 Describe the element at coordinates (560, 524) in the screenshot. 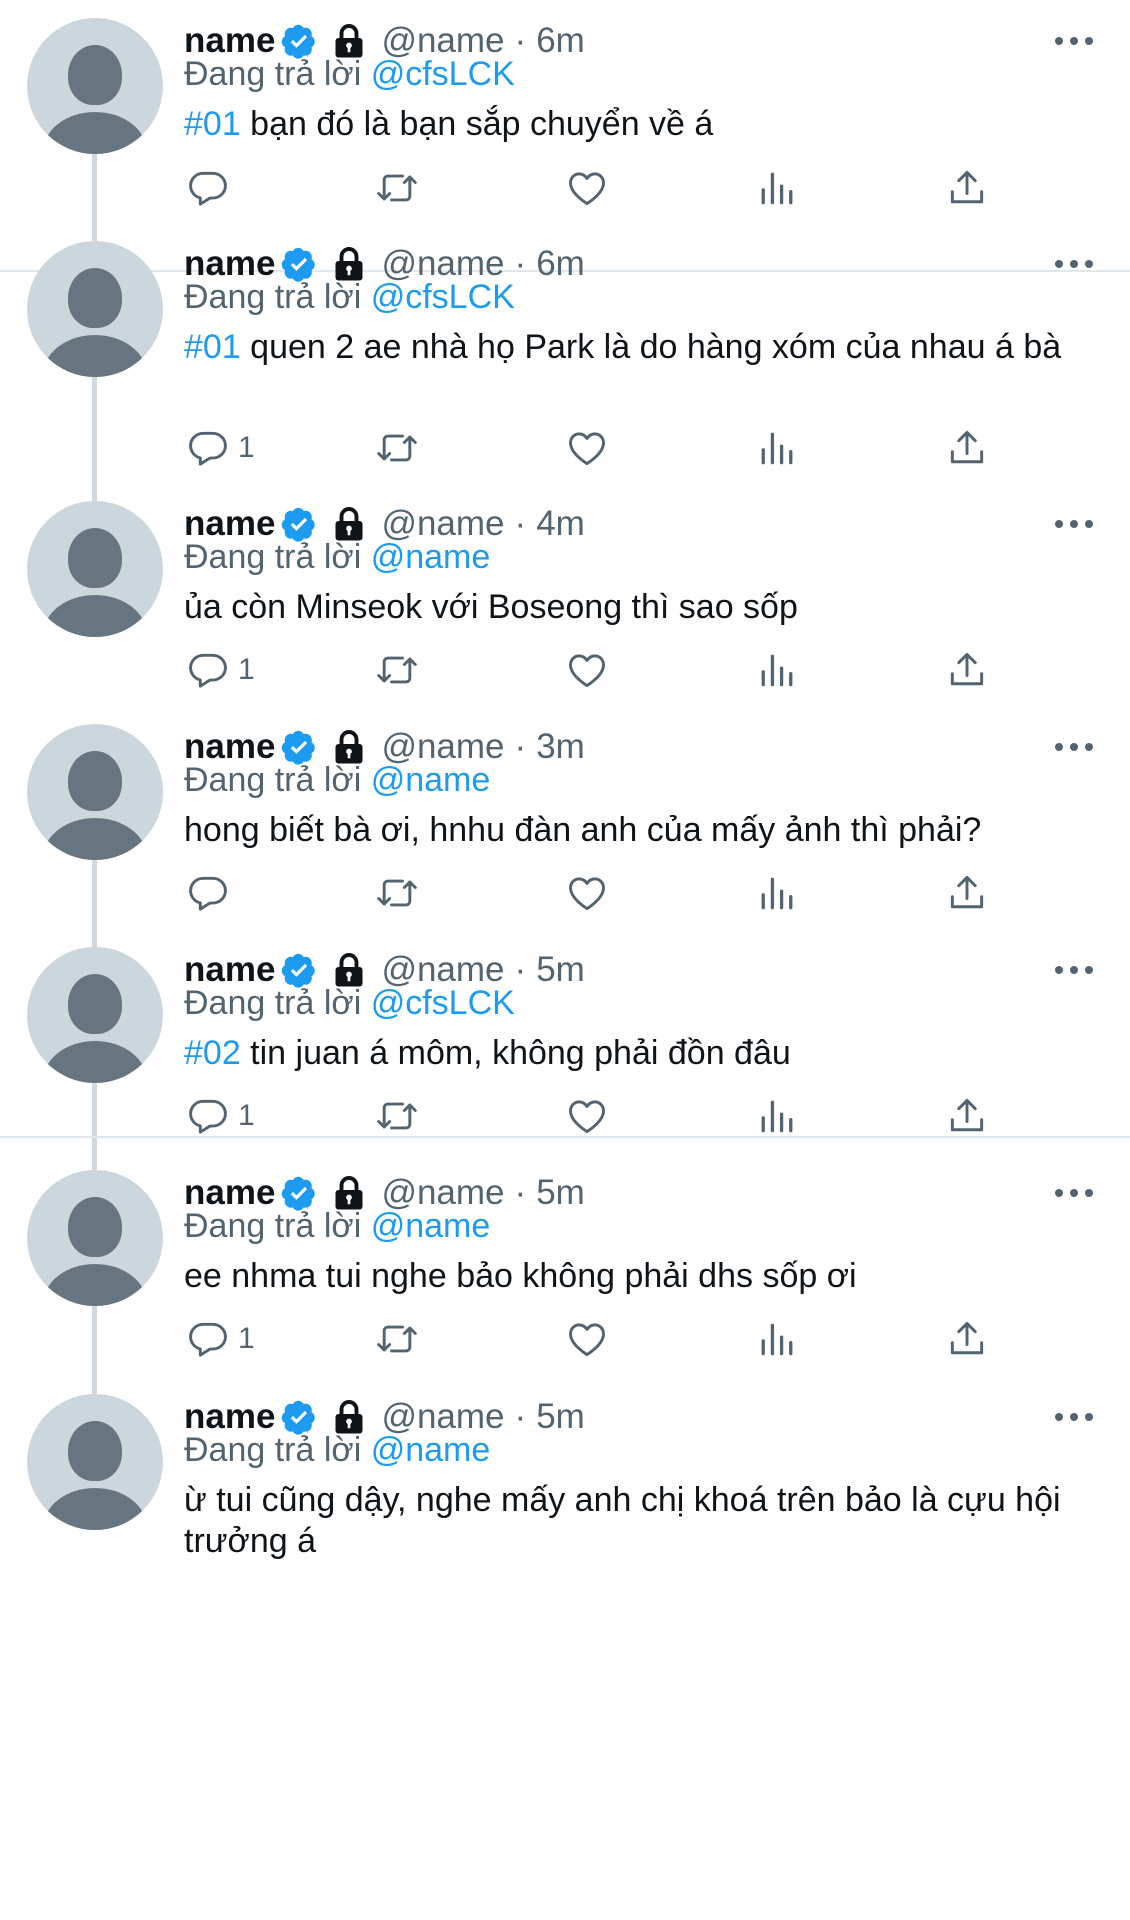

I see `timestamp: 4m` at that location.